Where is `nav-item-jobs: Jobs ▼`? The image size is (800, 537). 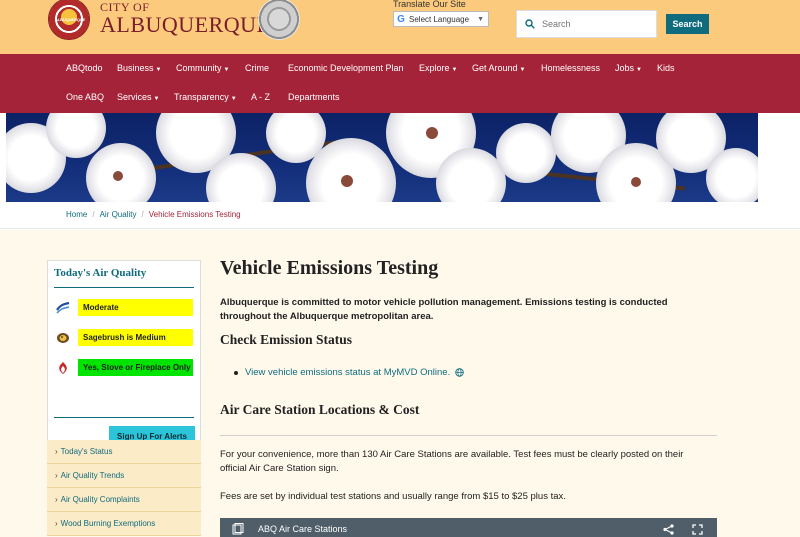 nav-item-jobs: Jobs ▼ is located at coordinates (628, 68).